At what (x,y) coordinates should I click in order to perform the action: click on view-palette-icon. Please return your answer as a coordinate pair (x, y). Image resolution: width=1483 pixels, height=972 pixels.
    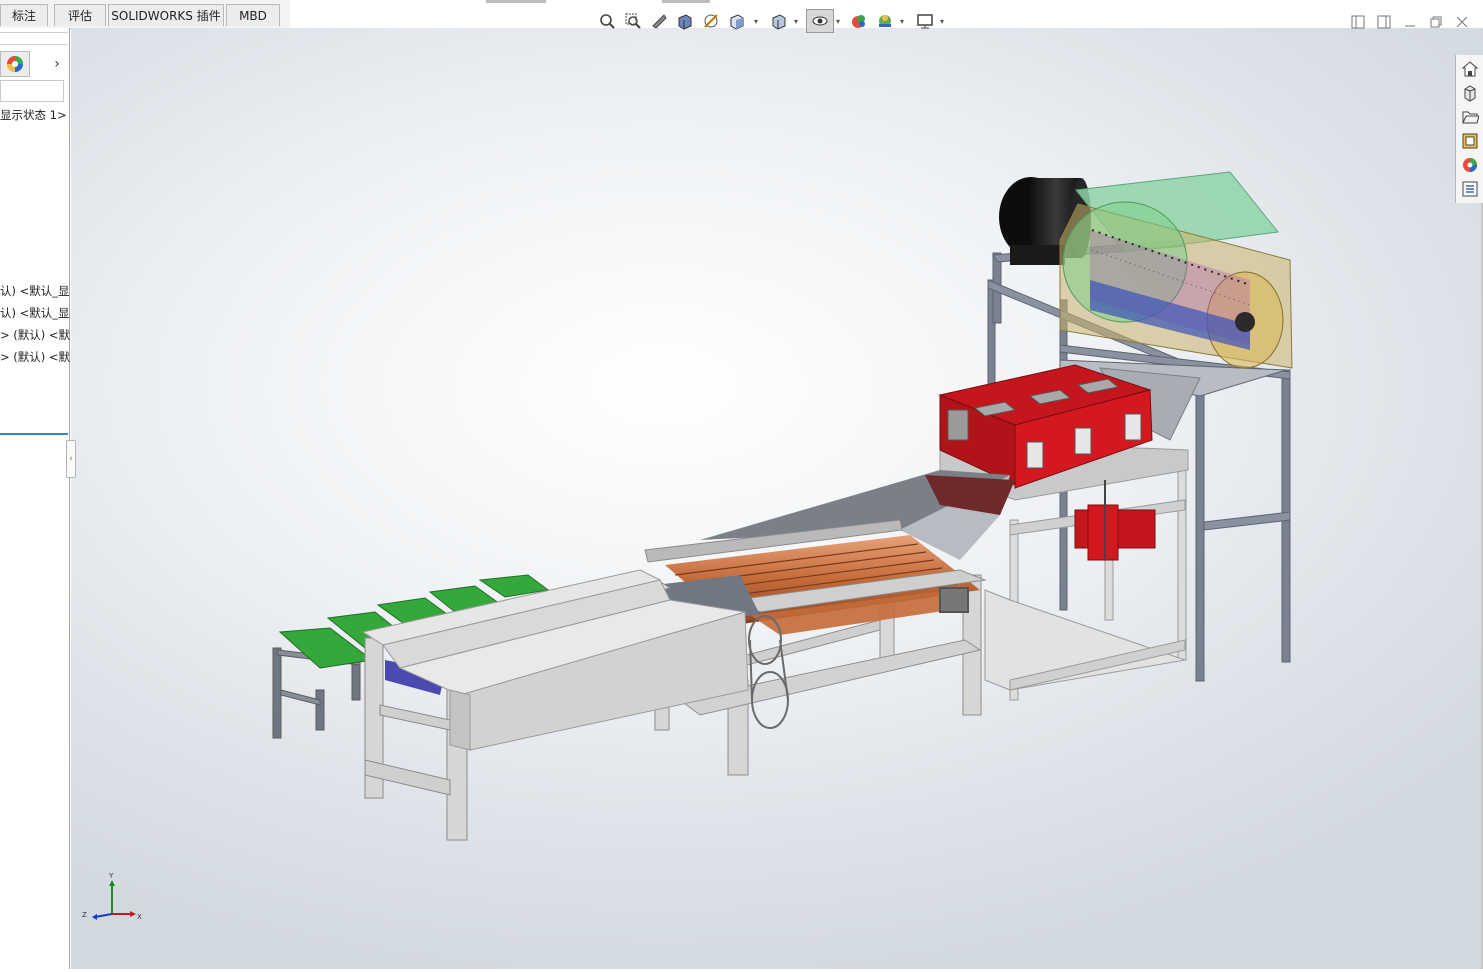
    Looking at the image, I should click on (1470, 141).